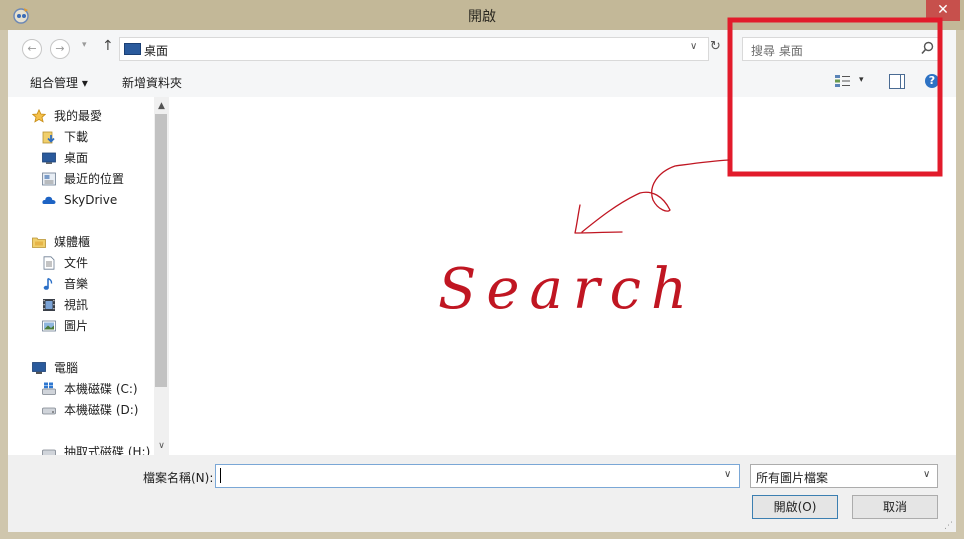 The height and width of the screenshot is (539, 964). Describe the element at coordinates (161, 446) in the screenshot. I see `scroll-down-arrow-icon: ∨` at that location.